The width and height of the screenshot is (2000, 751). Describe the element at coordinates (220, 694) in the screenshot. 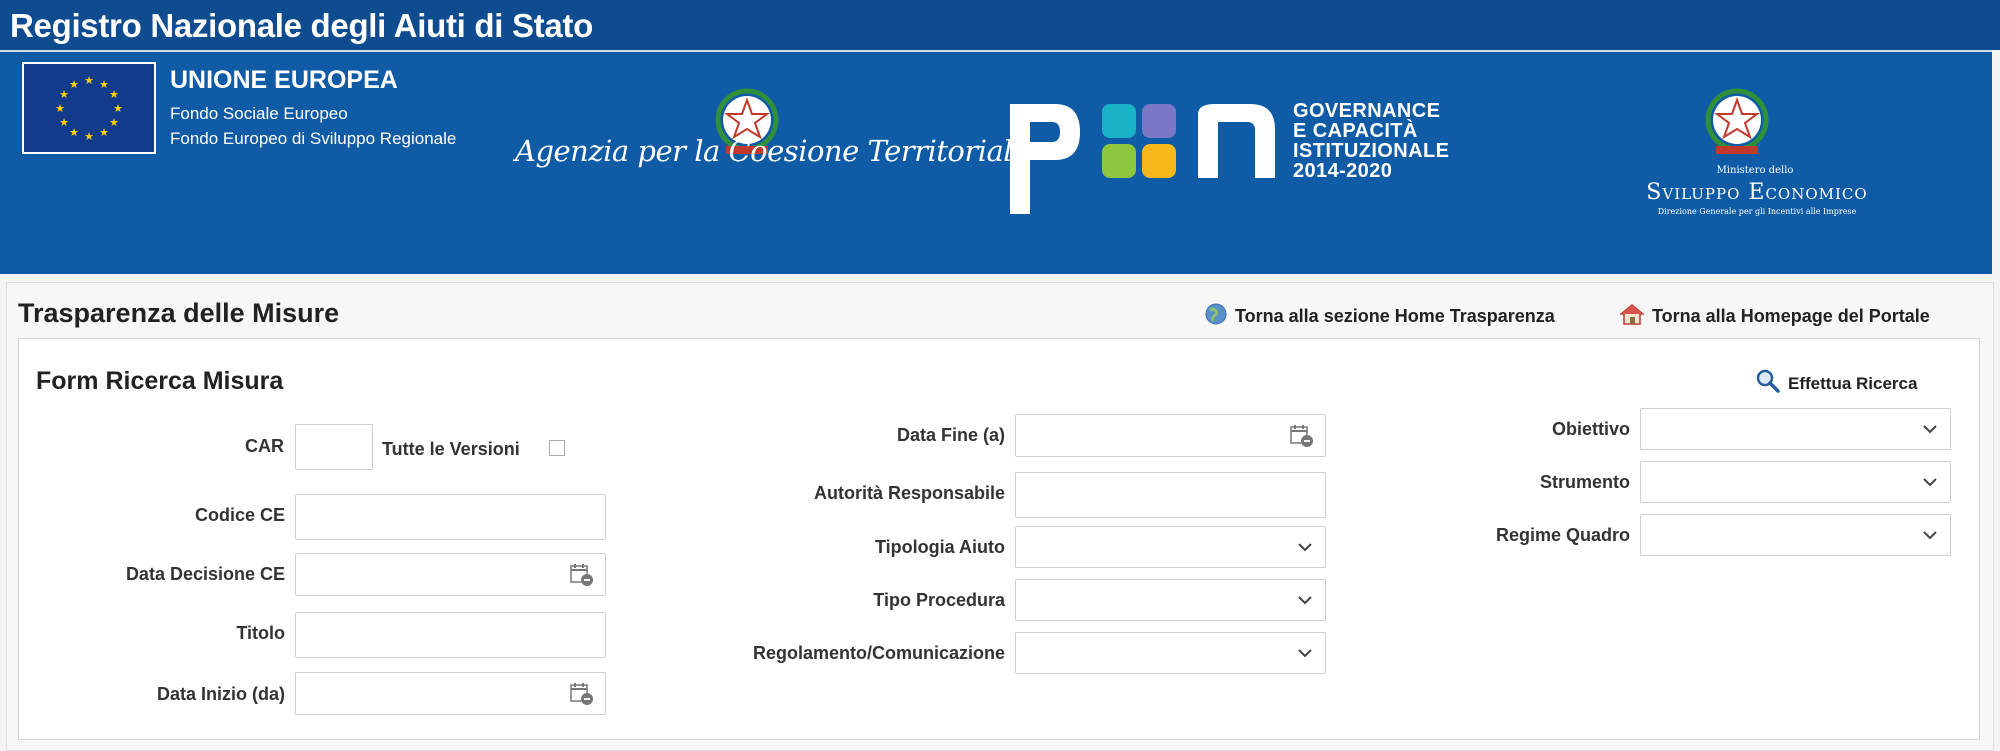

I see `data-inizio-label: Data Inizio (da)` at that location.